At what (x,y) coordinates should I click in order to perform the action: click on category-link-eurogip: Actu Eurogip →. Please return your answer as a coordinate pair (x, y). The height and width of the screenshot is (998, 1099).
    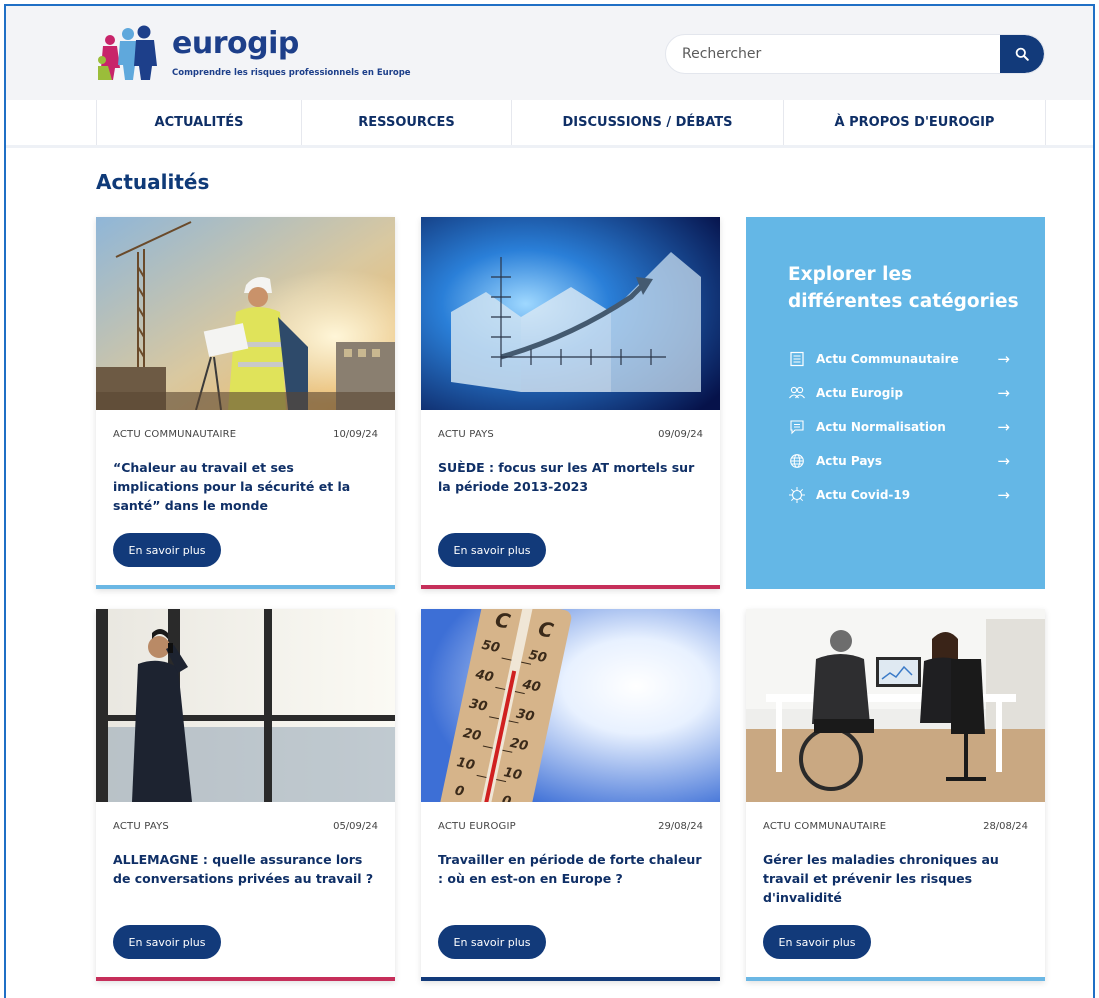
    Looking at the image, I should click on (899, 393).